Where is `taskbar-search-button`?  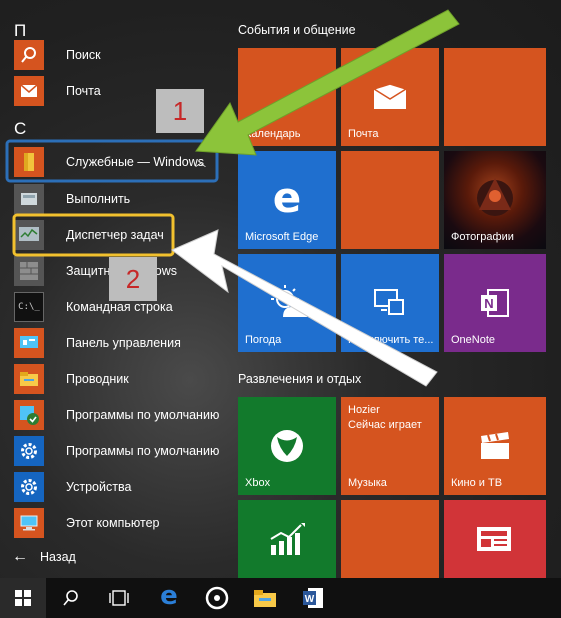 taskbar-search-button is located at coordinates (71, 598).